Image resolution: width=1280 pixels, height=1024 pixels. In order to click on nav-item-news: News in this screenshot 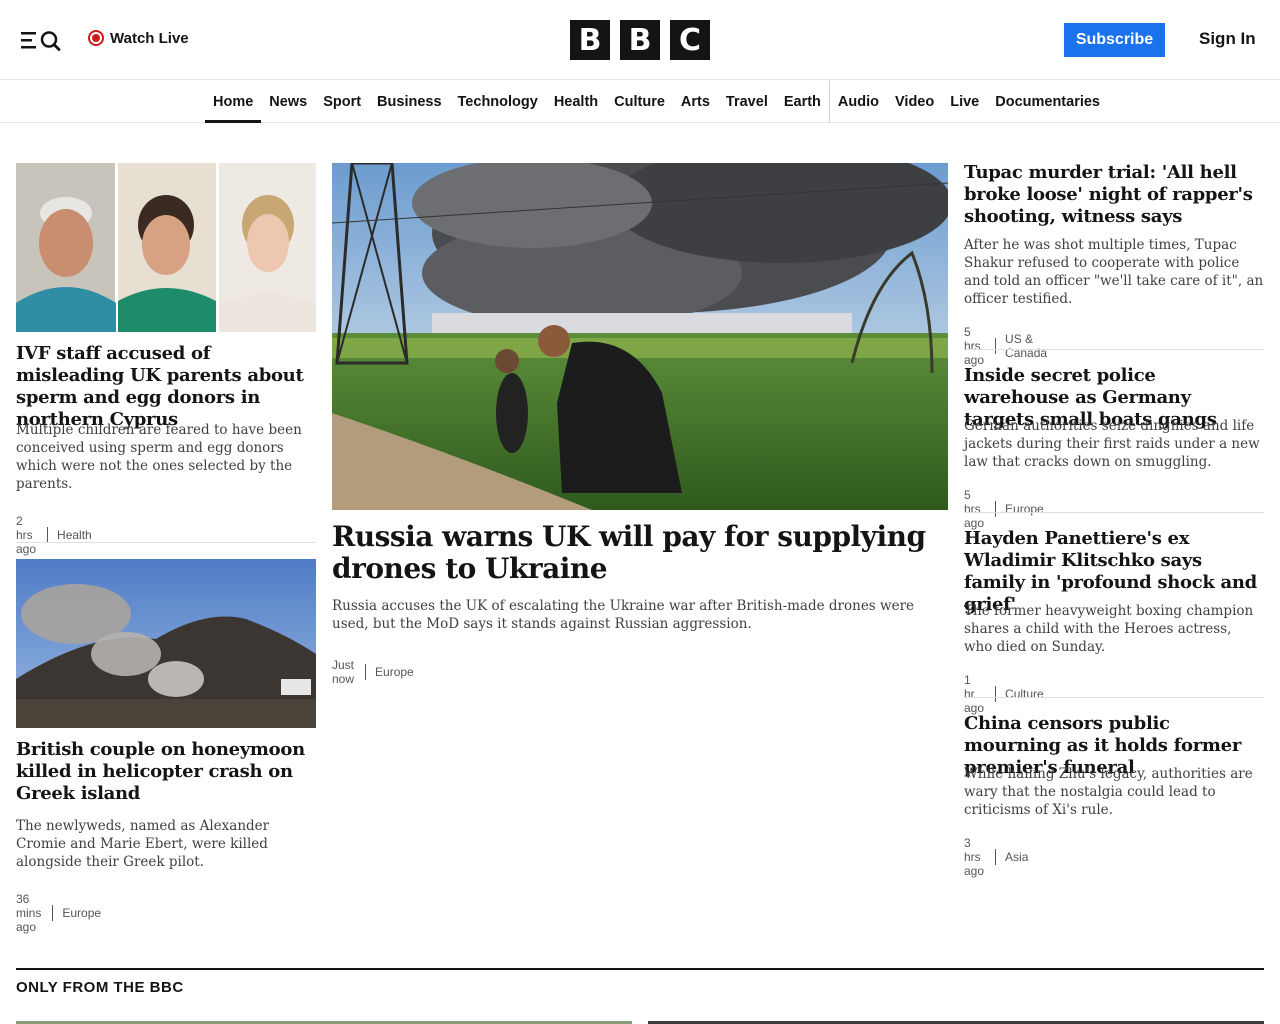, I will do `click(288, 102)`.